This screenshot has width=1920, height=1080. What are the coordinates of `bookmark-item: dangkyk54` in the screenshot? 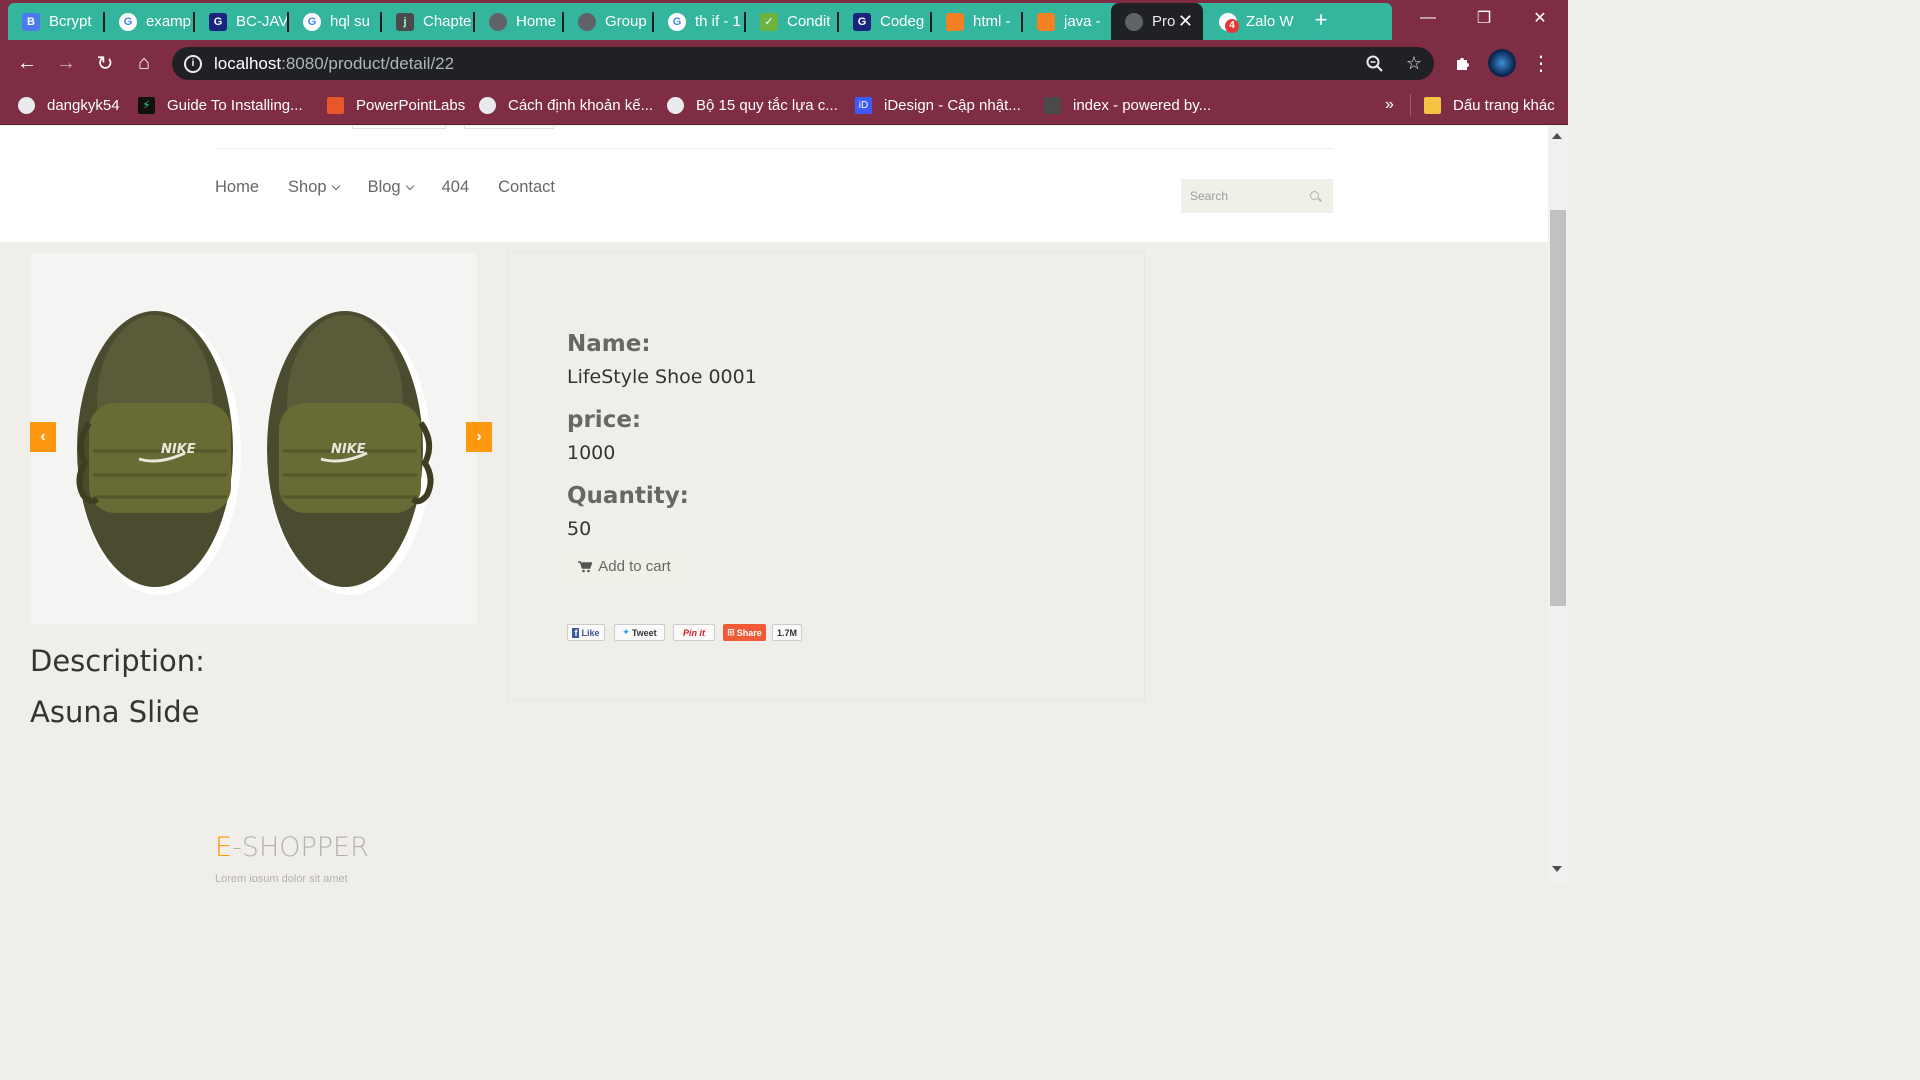 It's located at (69, 105).